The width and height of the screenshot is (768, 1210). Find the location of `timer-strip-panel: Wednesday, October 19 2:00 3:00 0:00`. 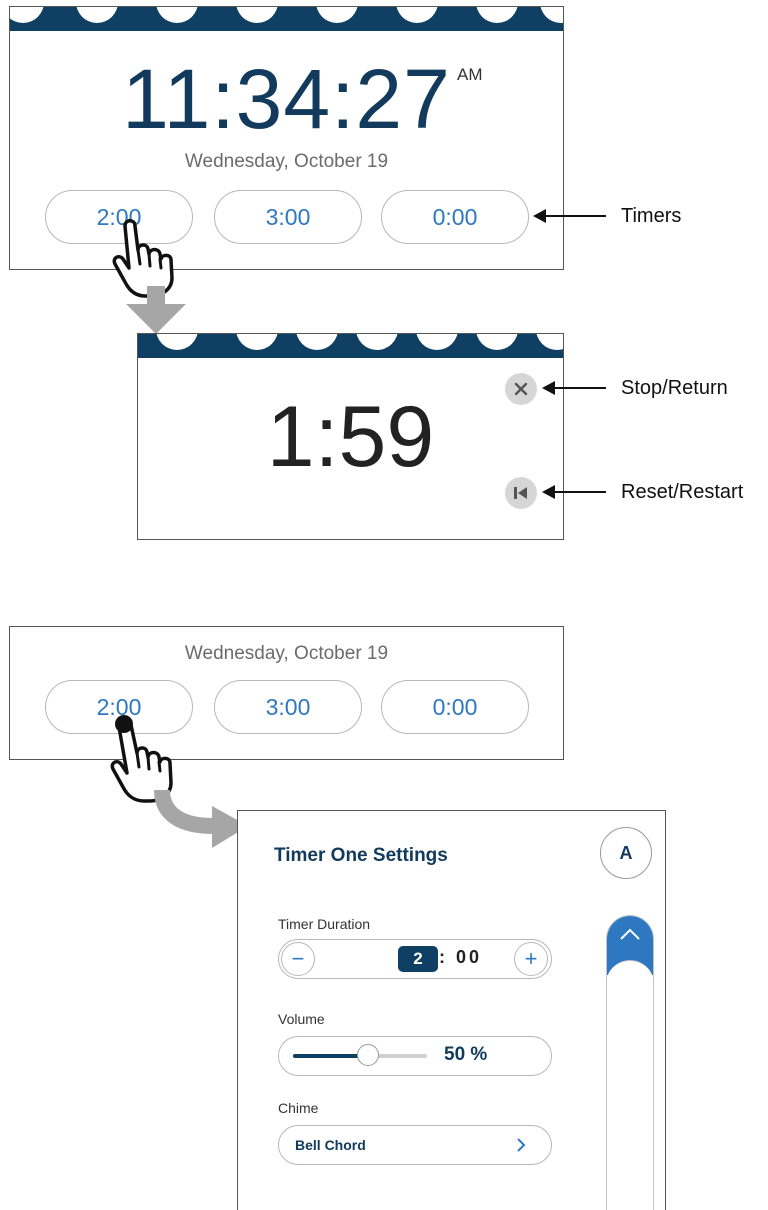

timer-strip-panel: Wednesday, October 19 2:00 3:00 0:00 is located at coordinates (286, 693).